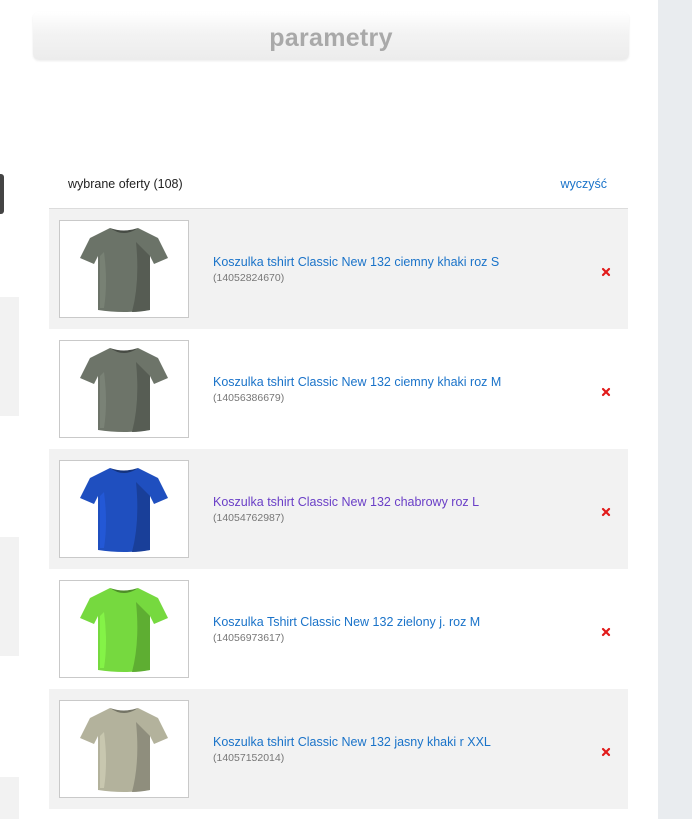 This screenshot has width=692, height=819. What do you see at coordinates (338, 187) in the screenshot?
I see `selected-offers-header: wybrane oferty (108) wyczyść` at bounding box center [338, 187].